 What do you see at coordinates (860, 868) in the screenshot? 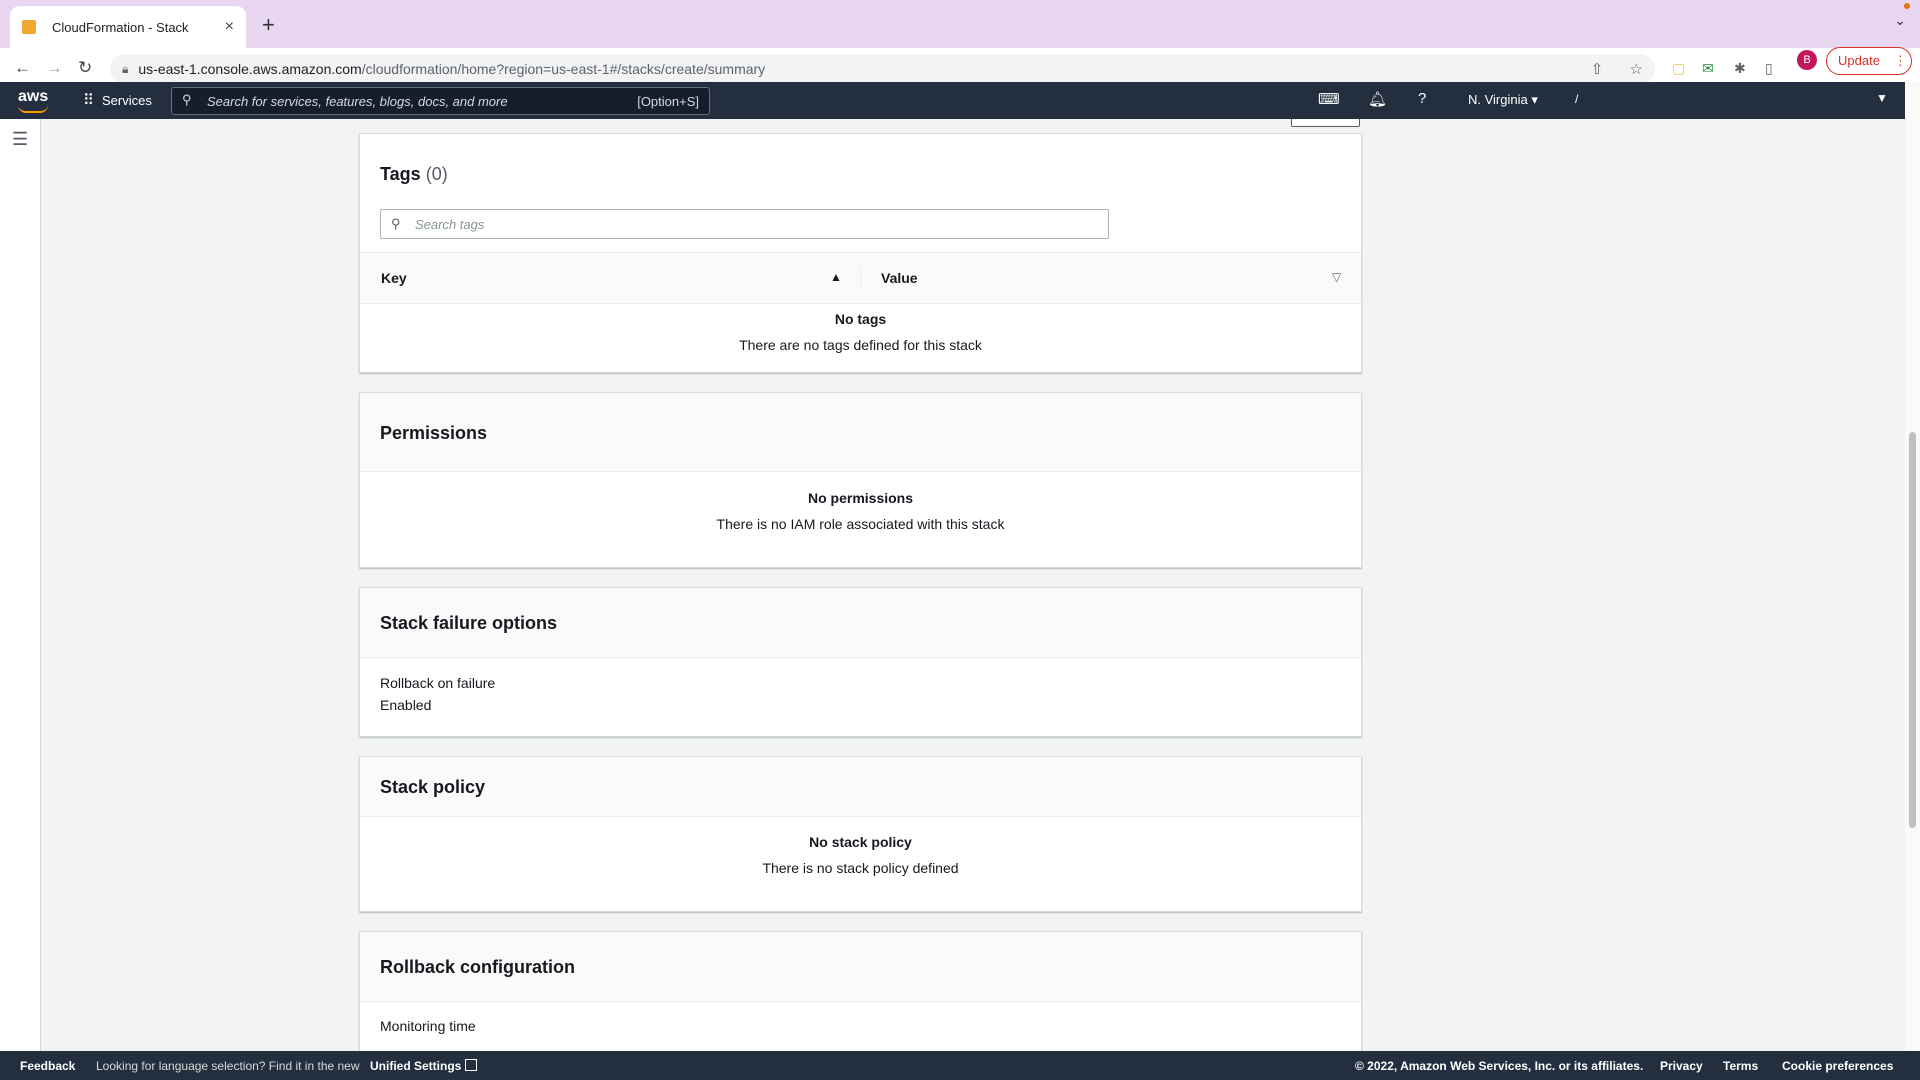
I see `stack-policy-empty-desc: There is no stack policy defined` at bounding box center [860, 868].